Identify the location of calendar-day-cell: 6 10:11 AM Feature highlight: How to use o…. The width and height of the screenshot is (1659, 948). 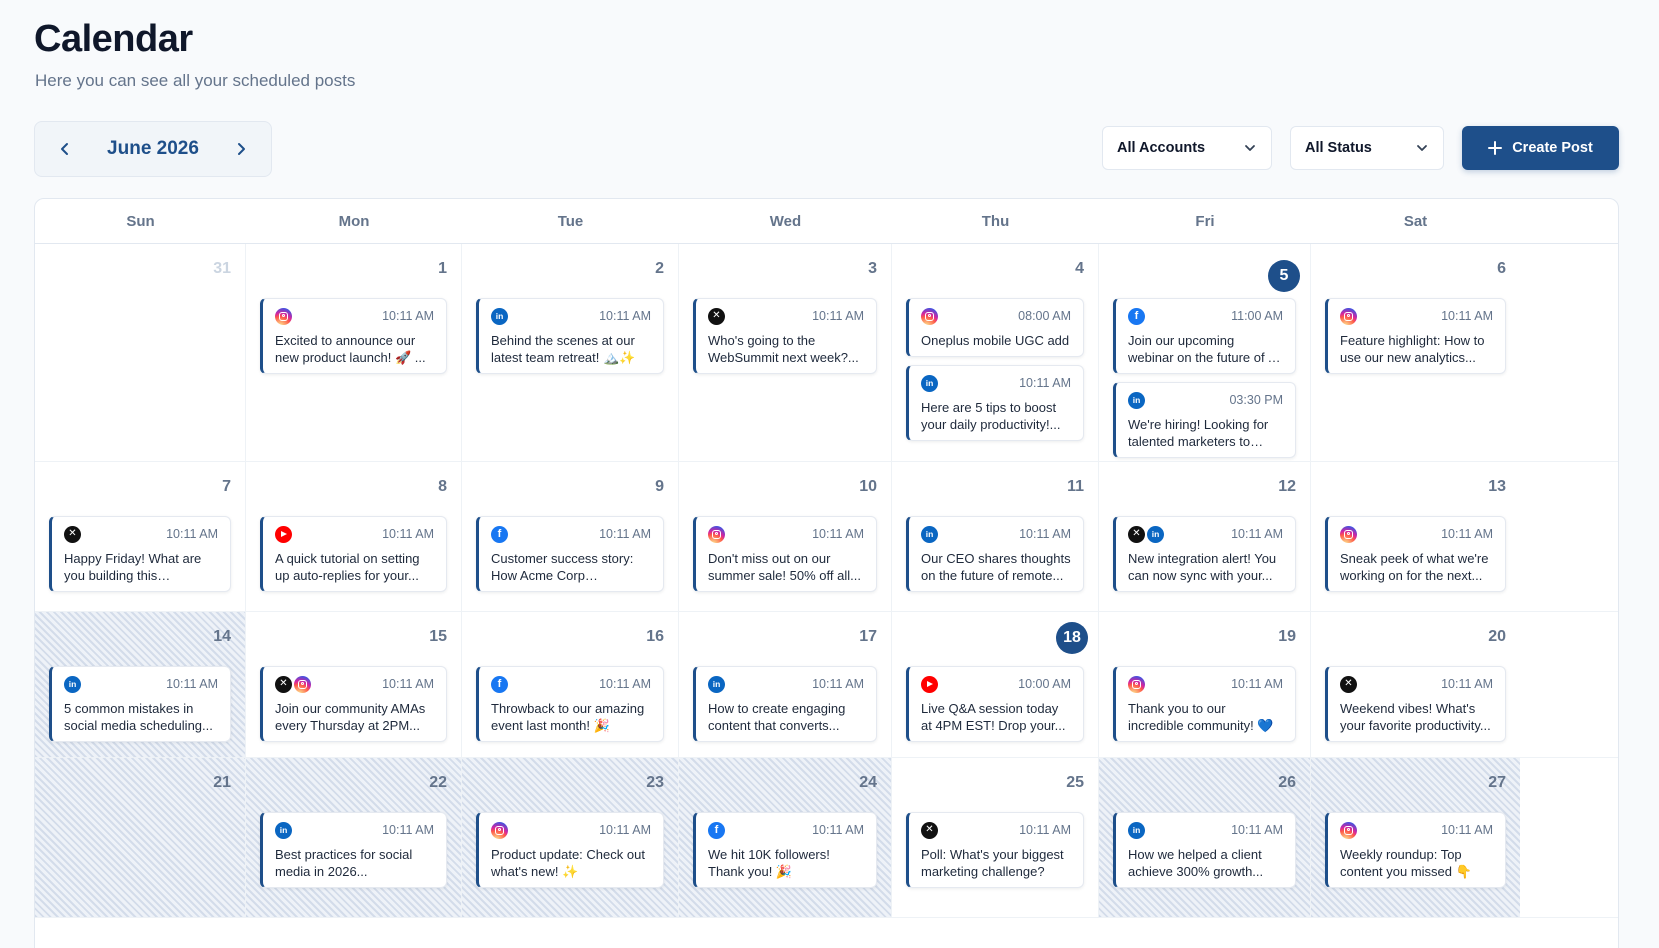
(1415, 352).